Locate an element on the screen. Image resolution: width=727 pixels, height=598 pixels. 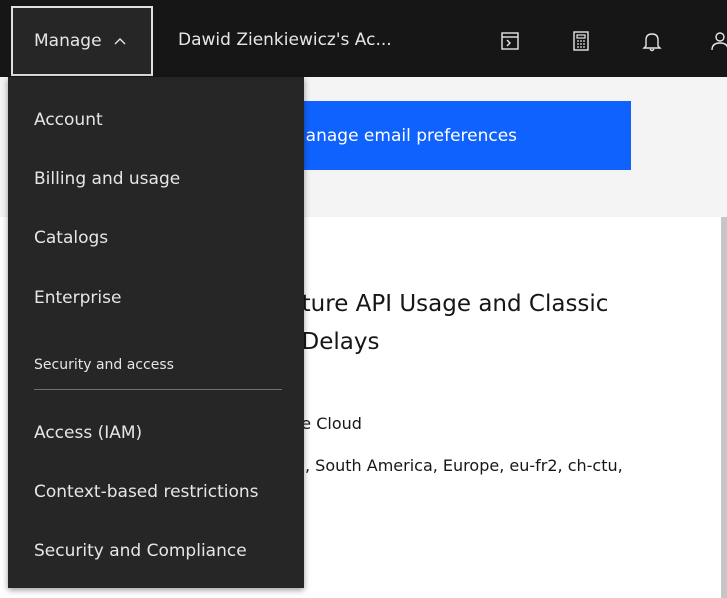
menu-divider is located at coordinates (158, 389).